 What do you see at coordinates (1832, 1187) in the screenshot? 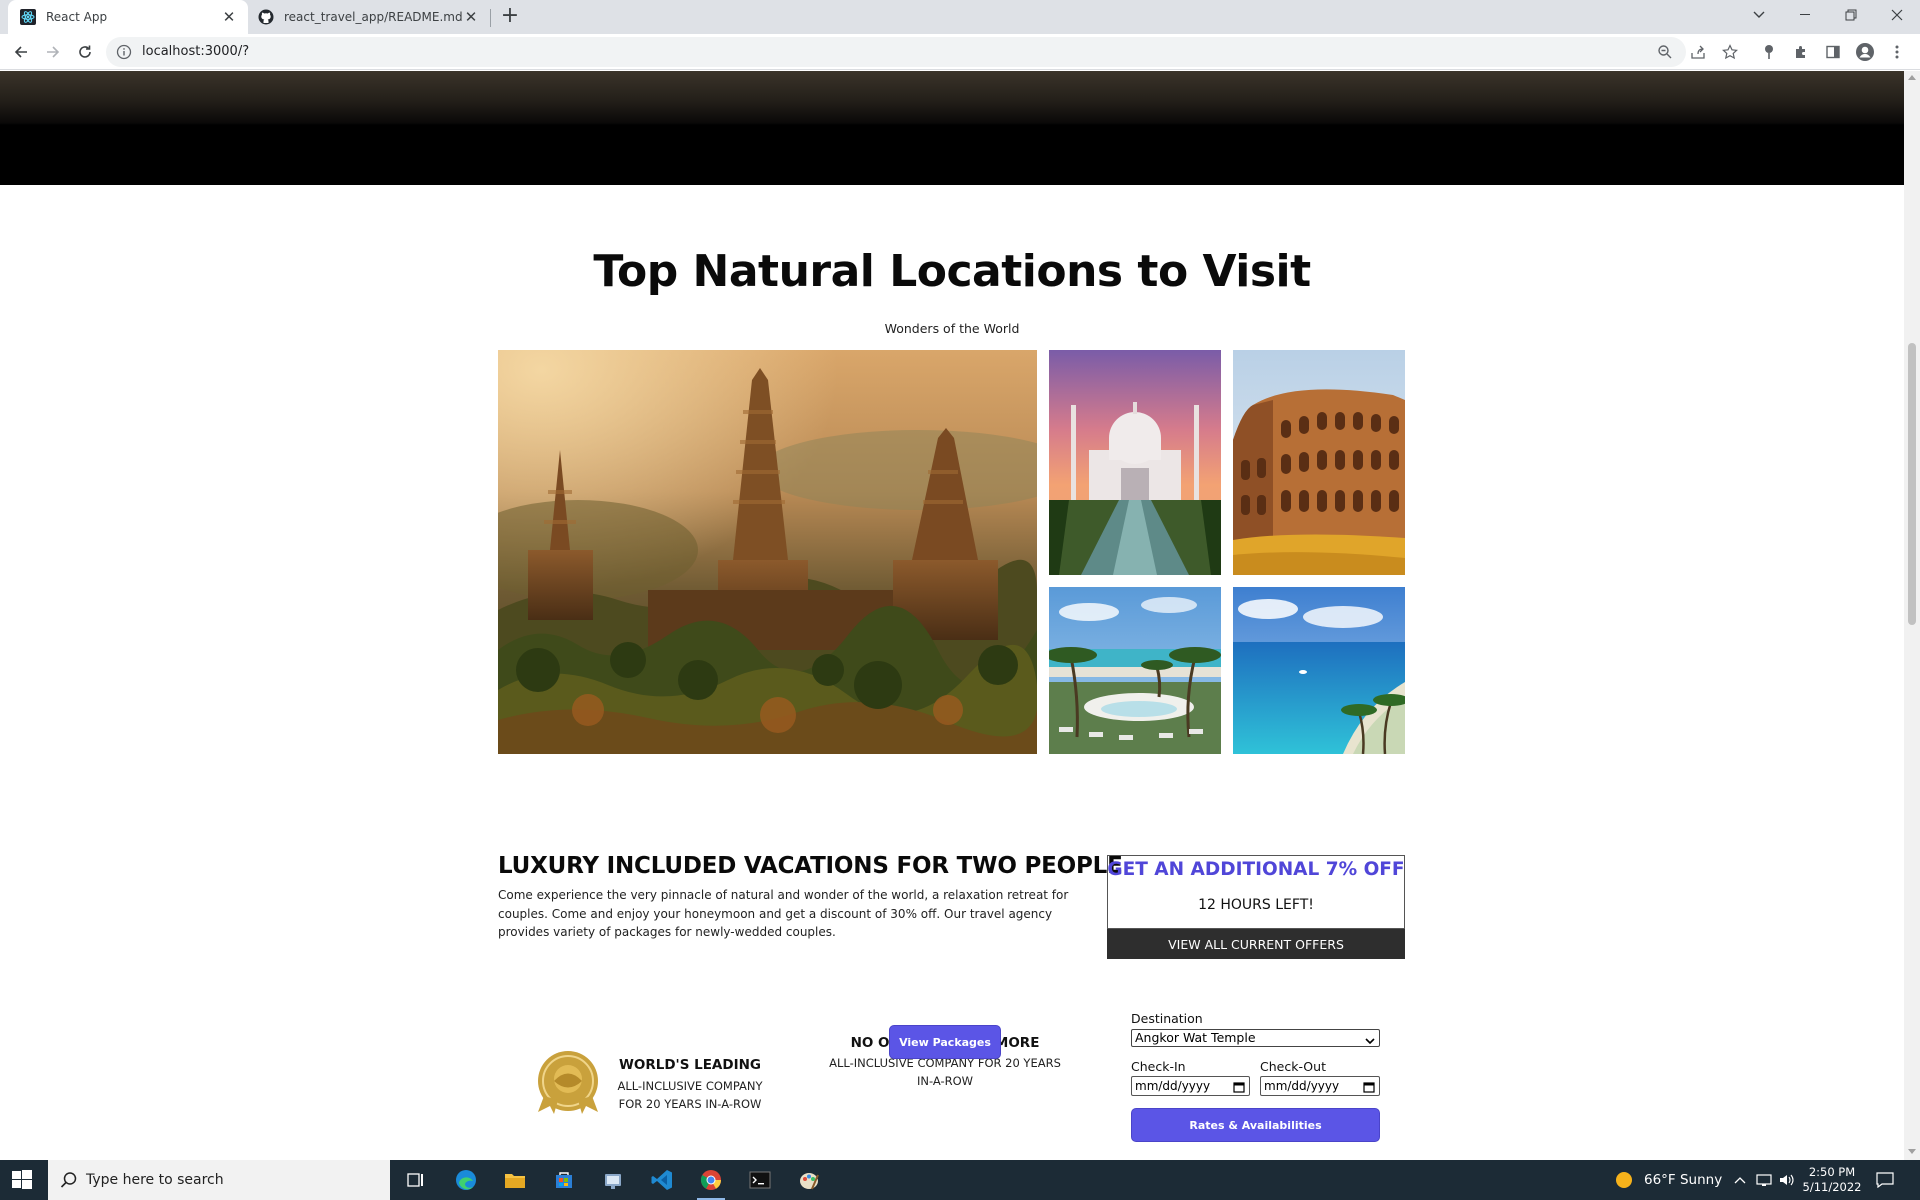
I see `clock-date: 5/11/2022` at bounding box center [1832, 1187].